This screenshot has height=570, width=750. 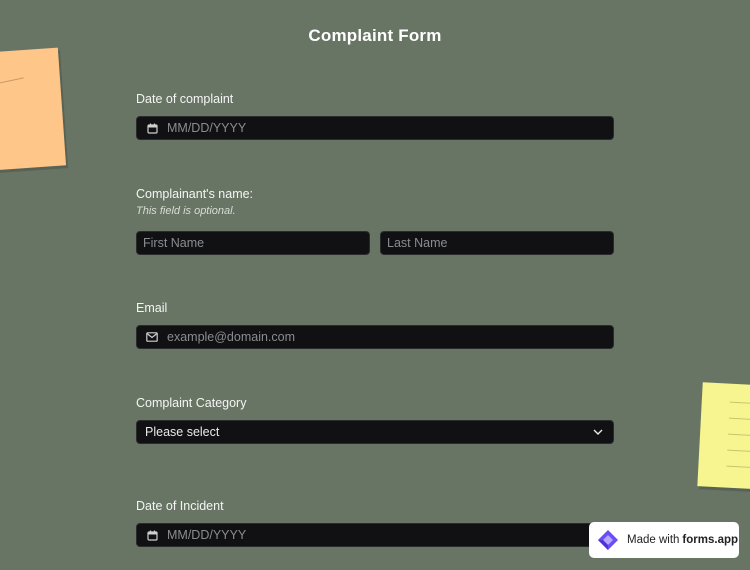 I want to click on last-name-input: Last Name, so click(x=497, y=243).